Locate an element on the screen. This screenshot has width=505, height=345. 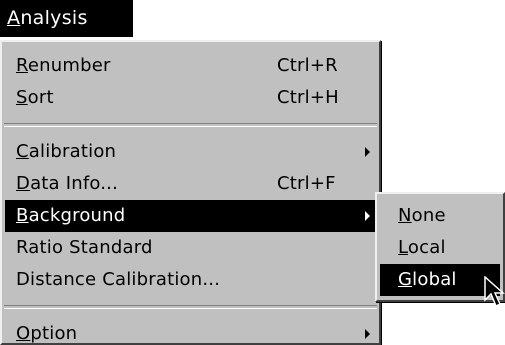
menu-item-label: ption is located at coordinates (54, 333).